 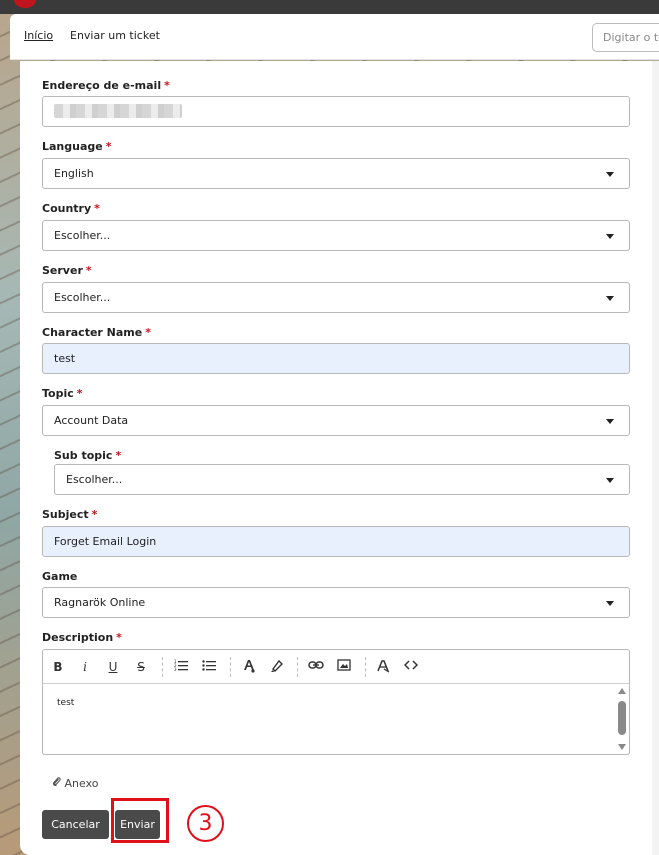 I want to click on country-label: Country *, so click(x=71, y=208).